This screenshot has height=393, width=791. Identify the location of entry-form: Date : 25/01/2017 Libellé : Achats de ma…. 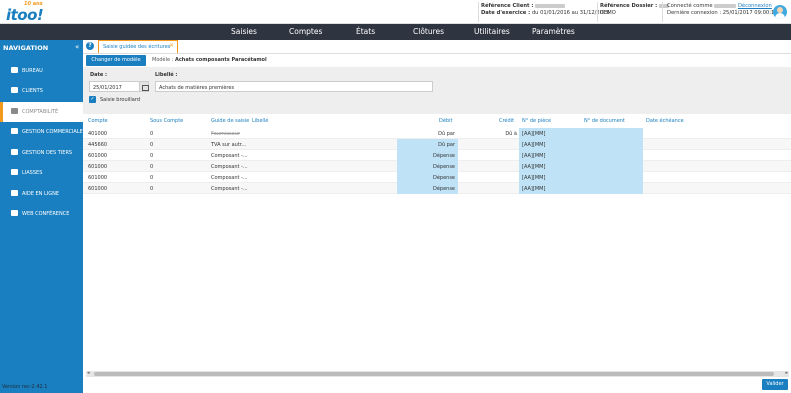
(437, 90).